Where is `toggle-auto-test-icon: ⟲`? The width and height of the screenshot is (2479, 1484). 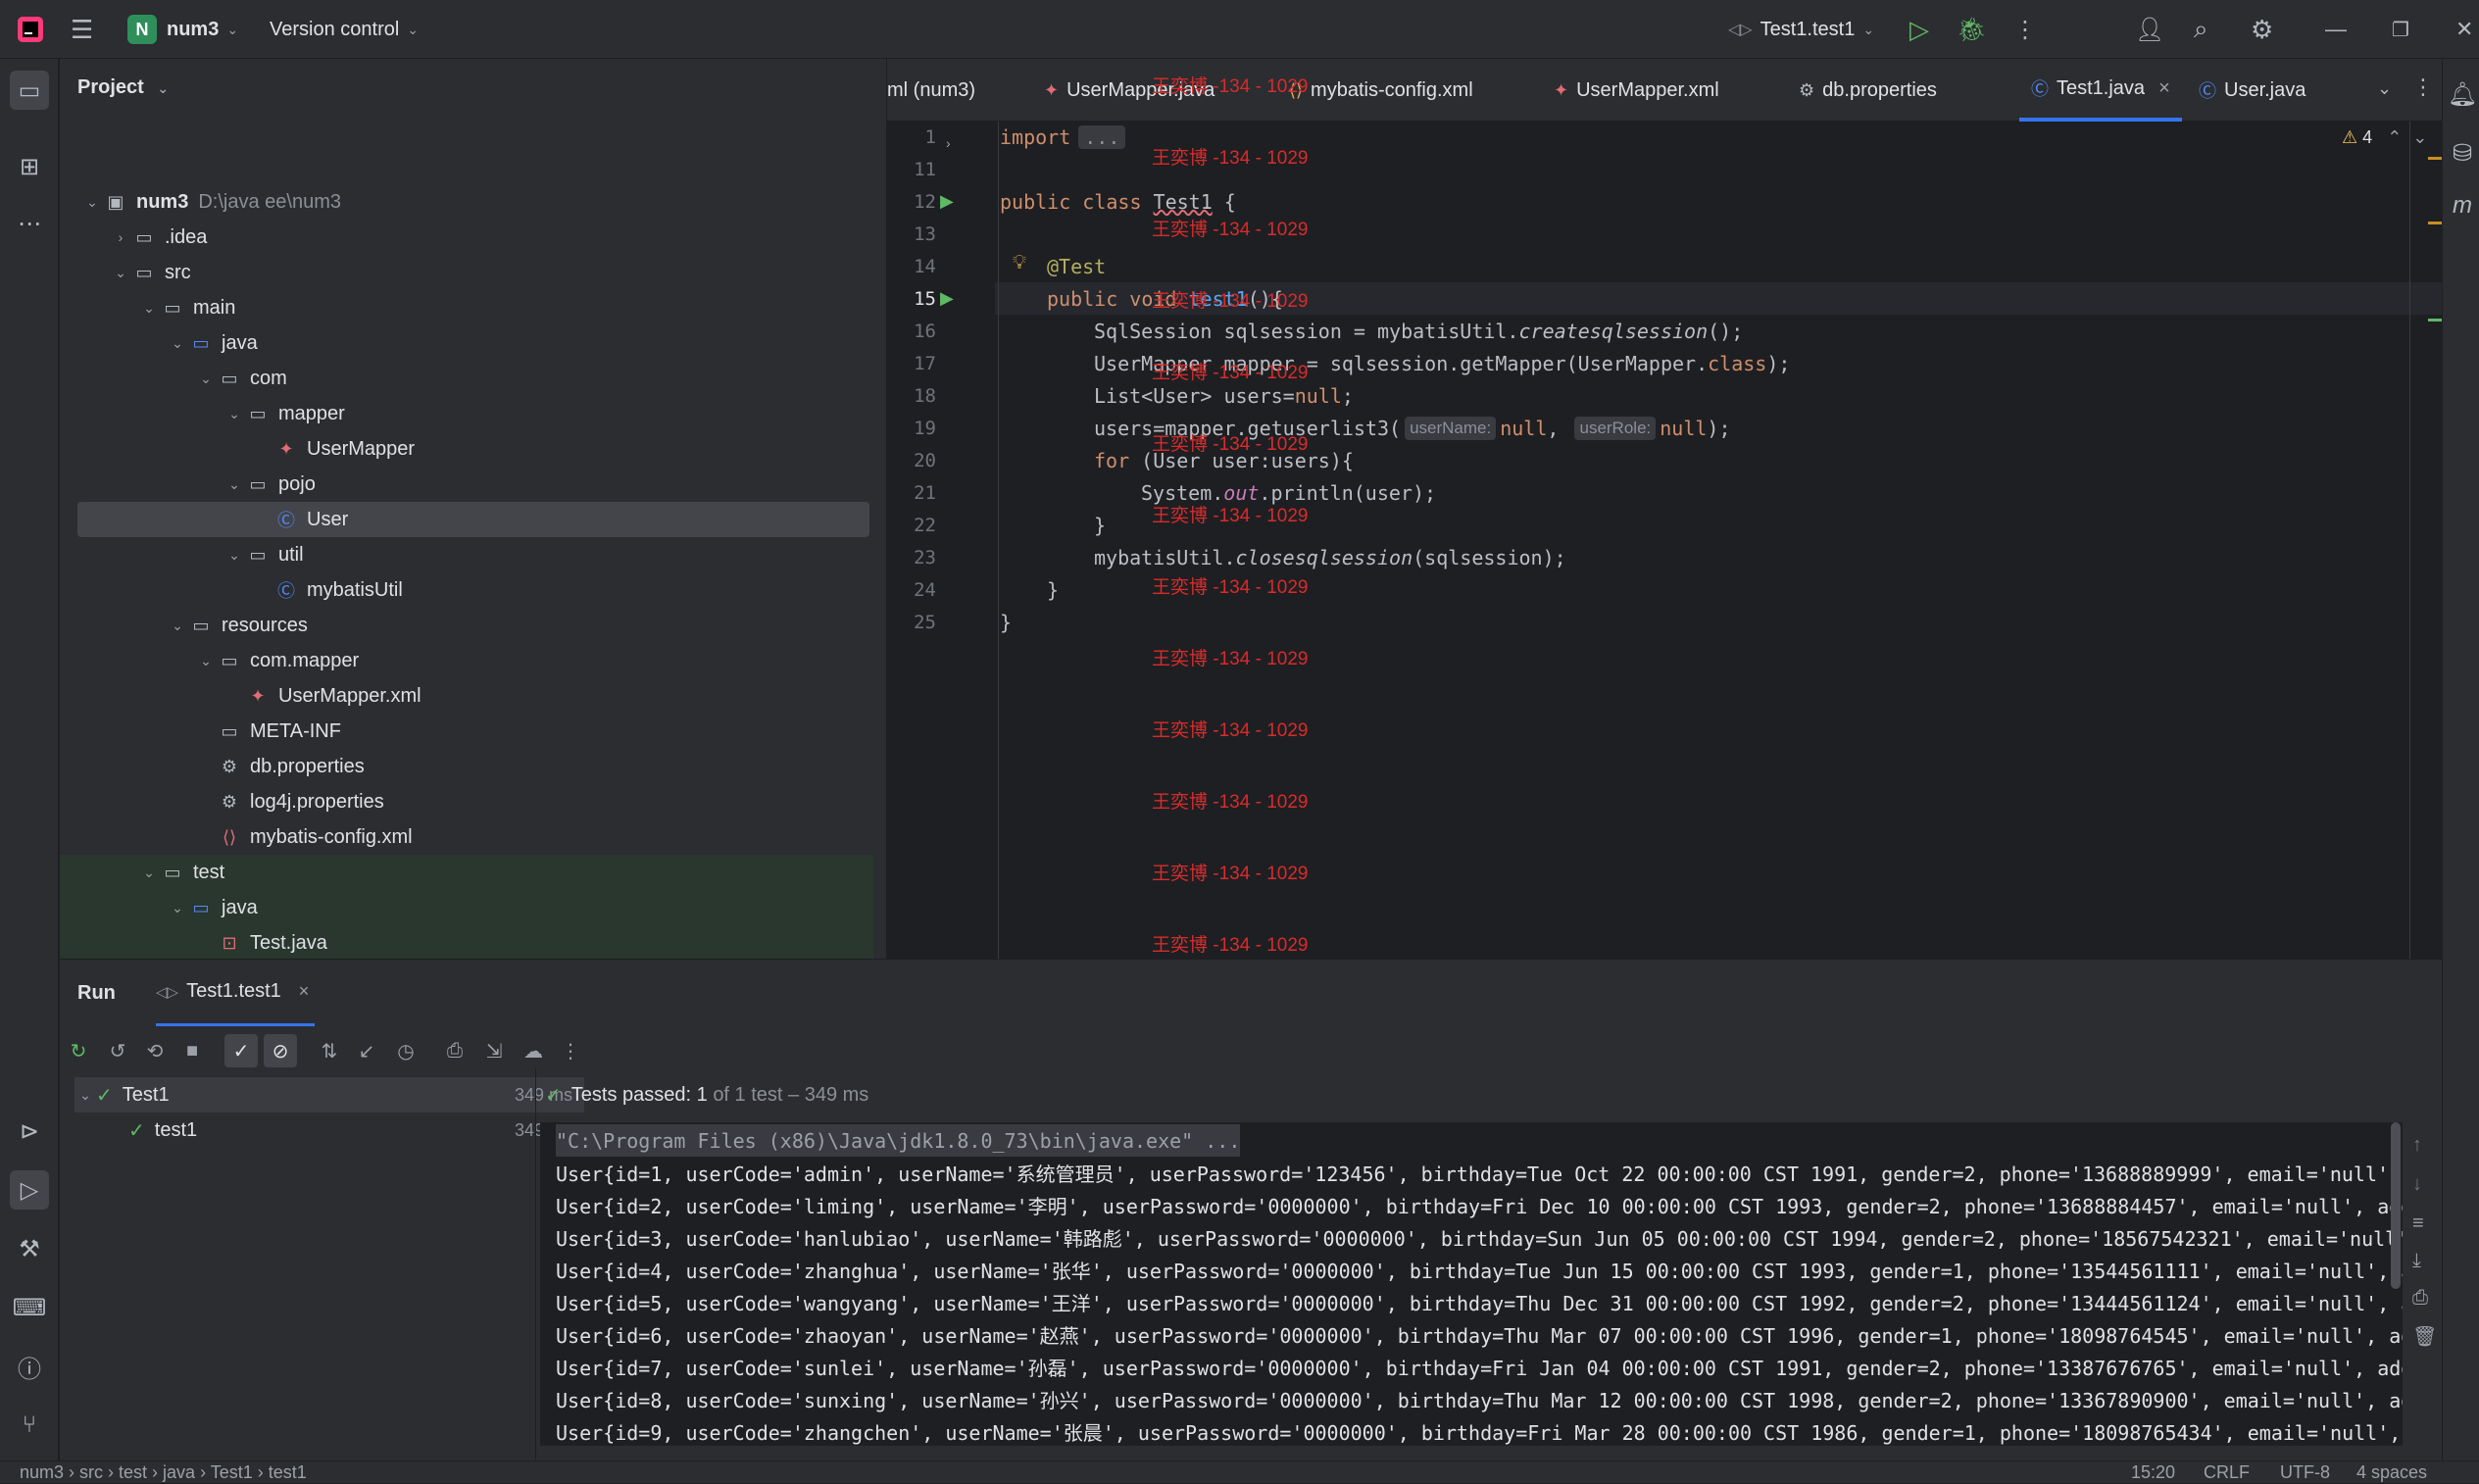
toggle-auto-test-icon: ⟲ is located at coordinates (155, 1050).